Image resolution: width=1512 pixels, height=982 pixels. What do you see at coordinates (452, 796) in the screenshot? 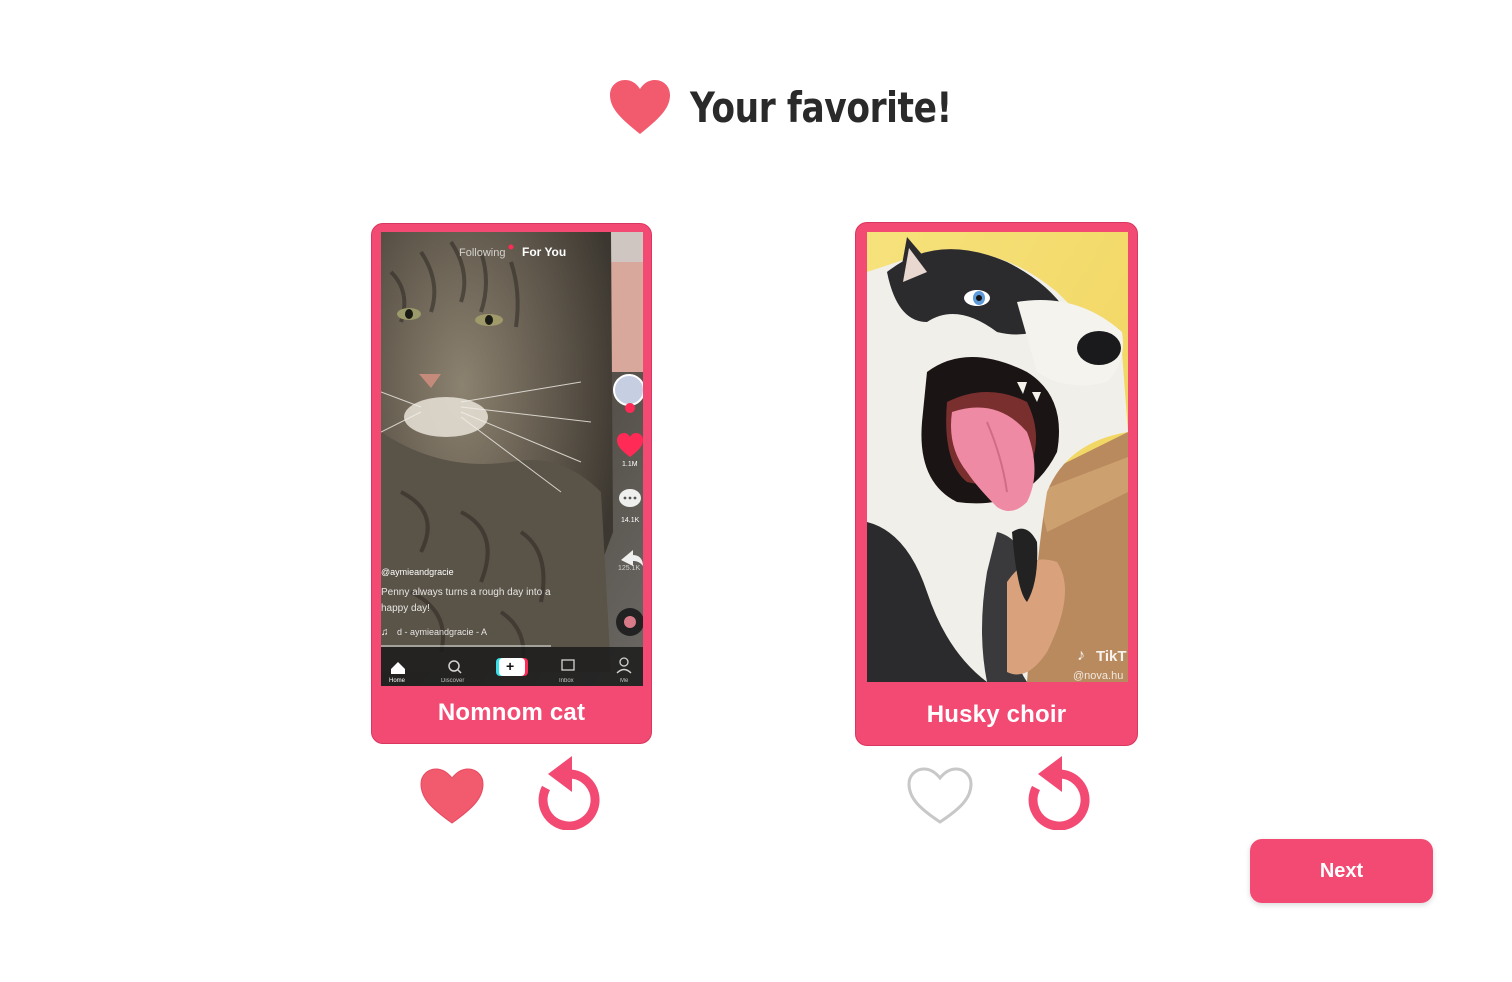
I see `favorite-heart-icon` at bounding box center [452, 796].